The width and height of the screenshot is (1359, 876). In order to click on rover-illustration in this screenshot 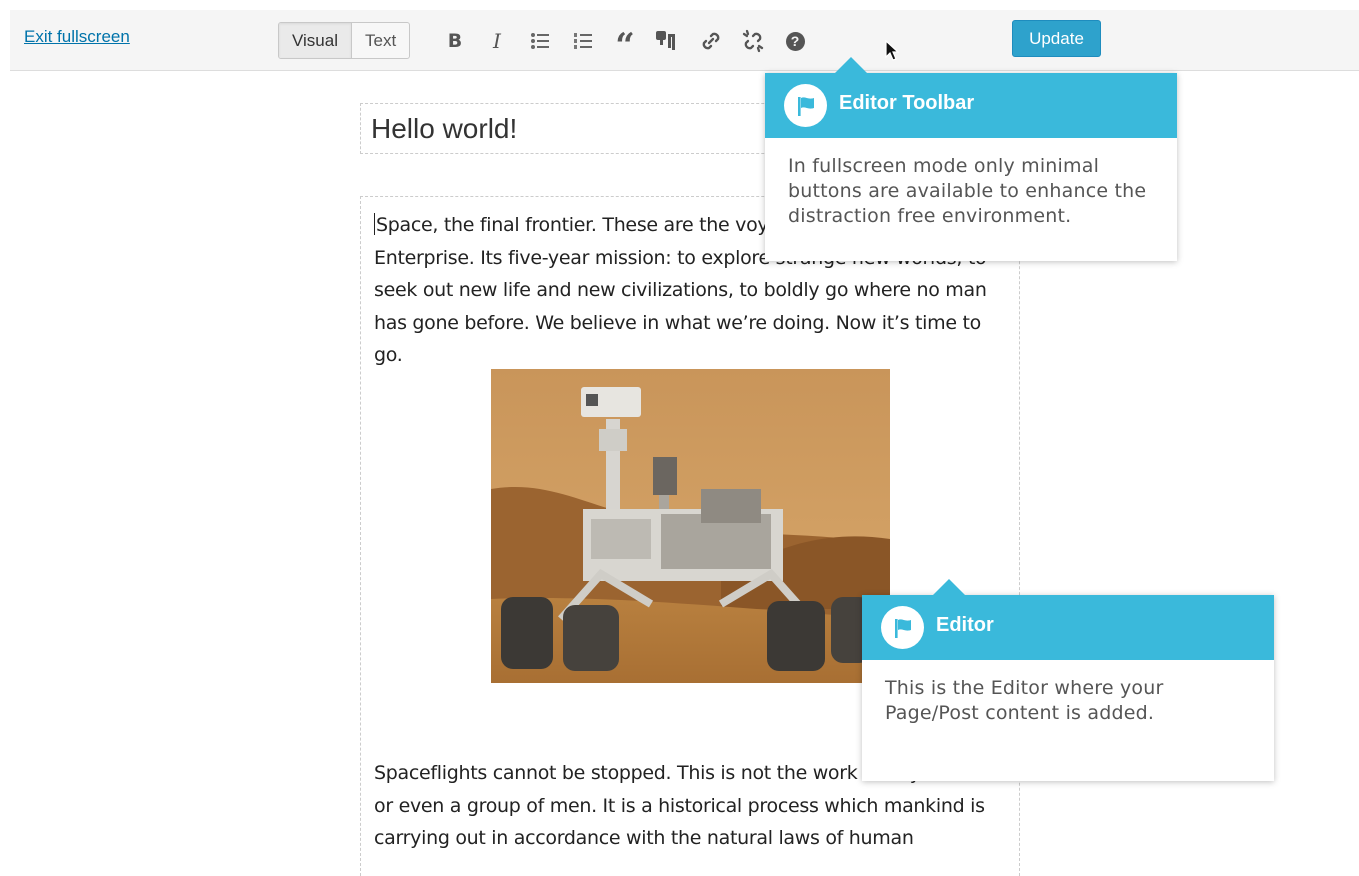, I will do `click(690, 526)`.